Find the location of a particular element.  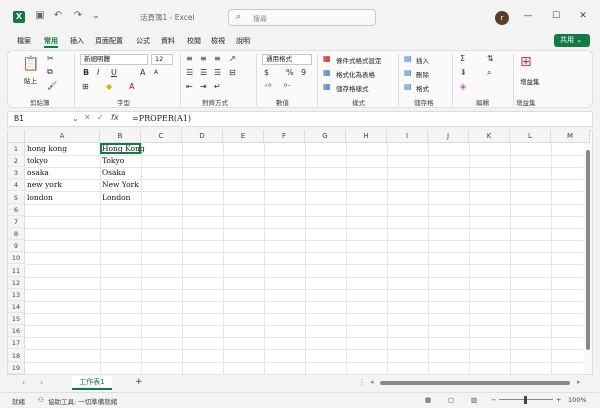

insert-cells-icon: ▤ is located at coordinates (408, 58).